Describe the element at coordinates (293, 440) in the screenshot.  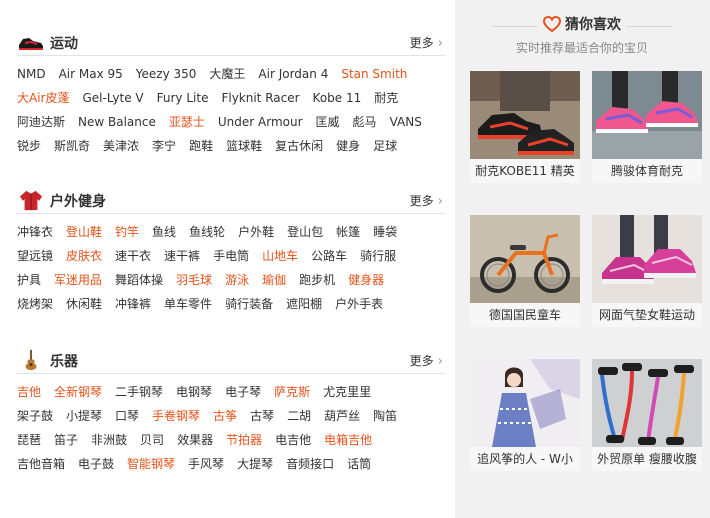
I see `category-tag-link: 电吉他` at that location.